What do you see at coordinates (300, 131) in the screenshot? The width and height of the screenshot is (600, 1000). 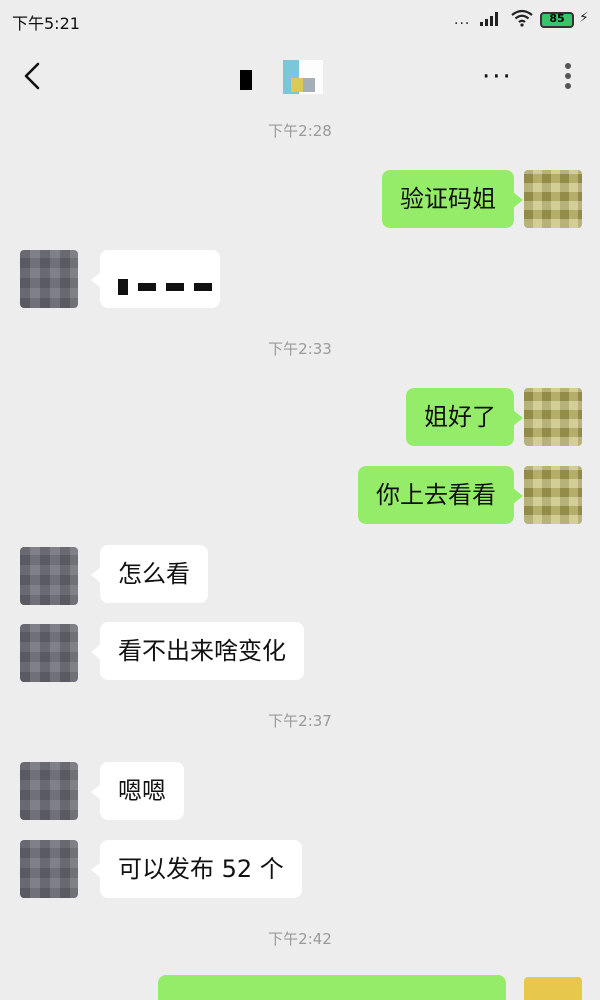 I see `timestamp: 下午2:28` at bounding box center [300, 131].